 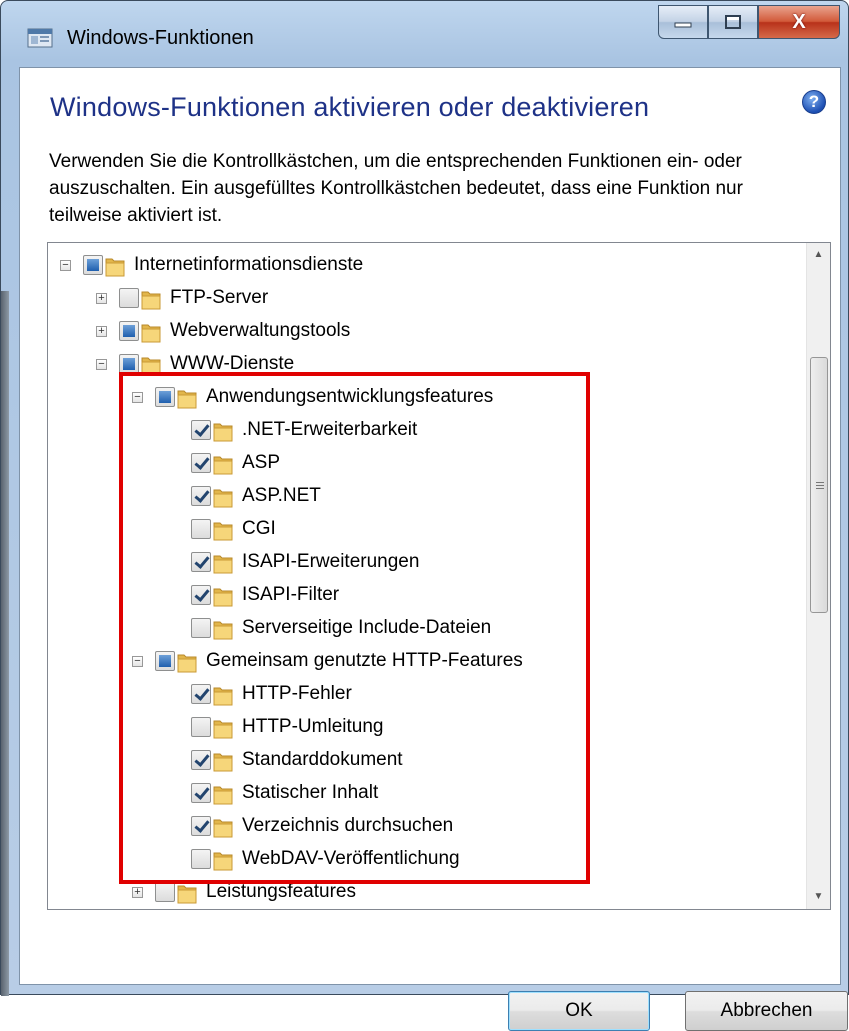 I want to click on close-button: X, so click(x=799, y=22).